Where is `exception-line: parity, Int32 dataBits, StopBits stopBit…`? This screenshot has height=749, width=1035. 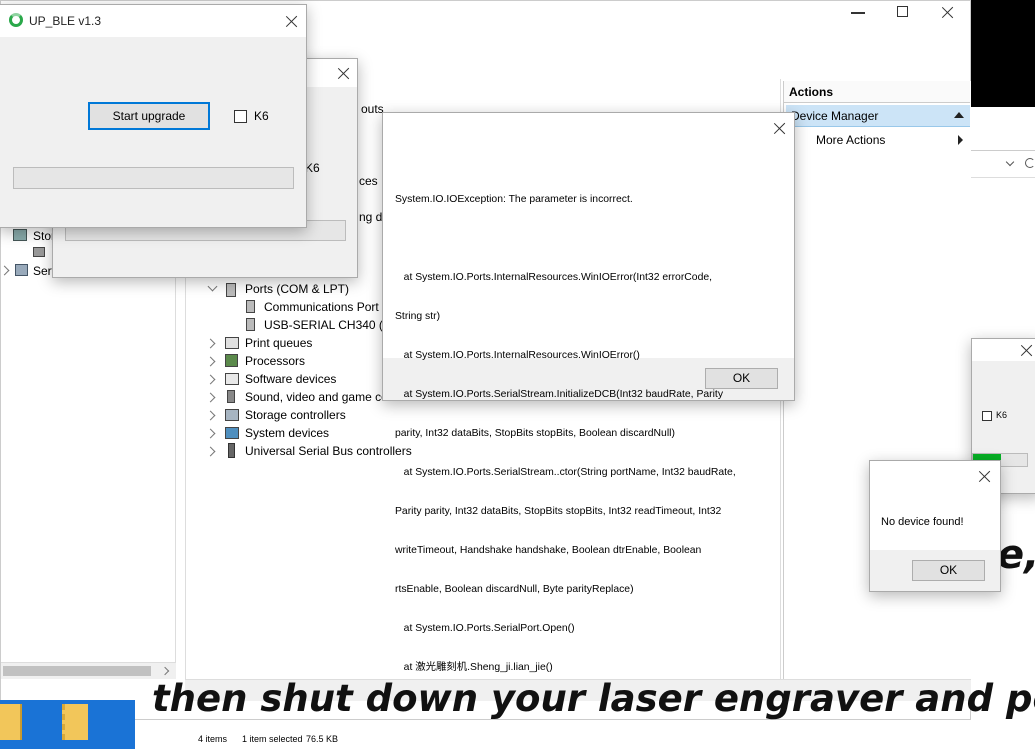
exception-line: parity, Int32 dataBits, StopBits stopBit… is located at coordinates (535, 433).